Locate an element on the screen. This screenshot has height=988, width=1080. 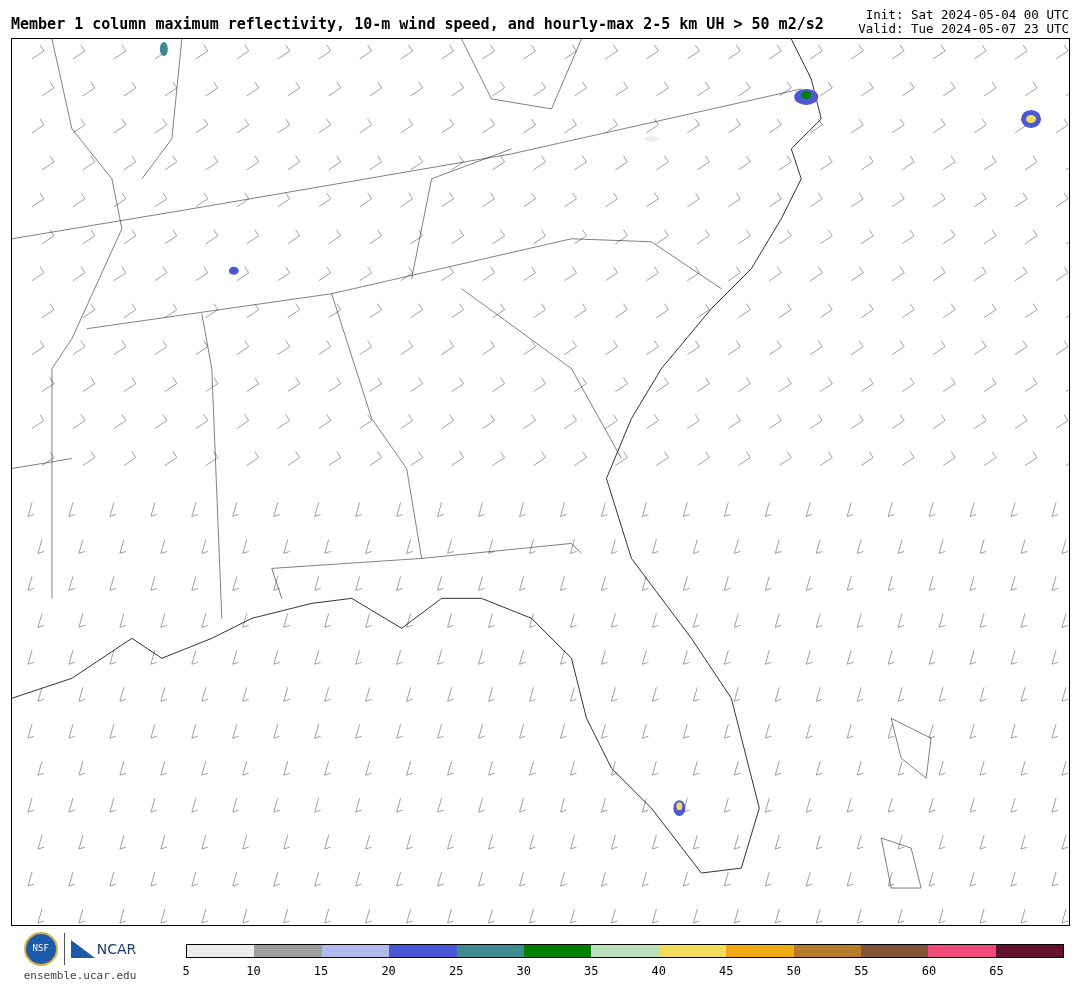
colorbar-tick-label: 30 is located at coordinates (523, 971).